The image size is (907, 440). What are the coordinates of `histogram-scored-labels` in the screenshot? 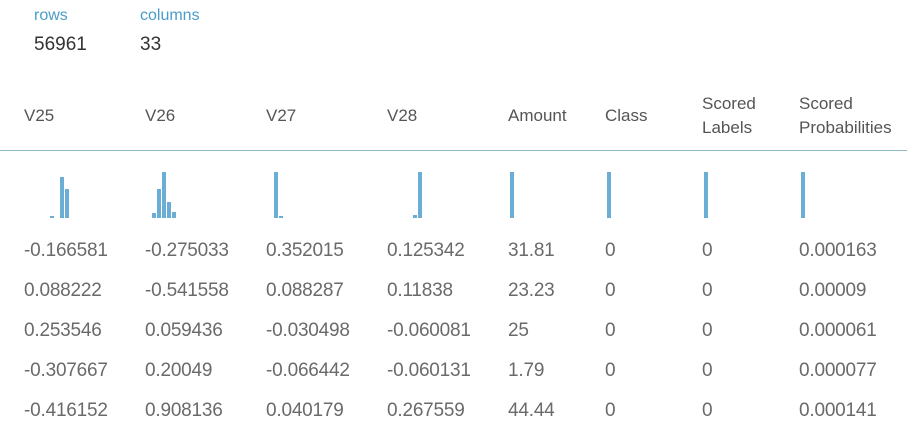 It's located at (734, 195).